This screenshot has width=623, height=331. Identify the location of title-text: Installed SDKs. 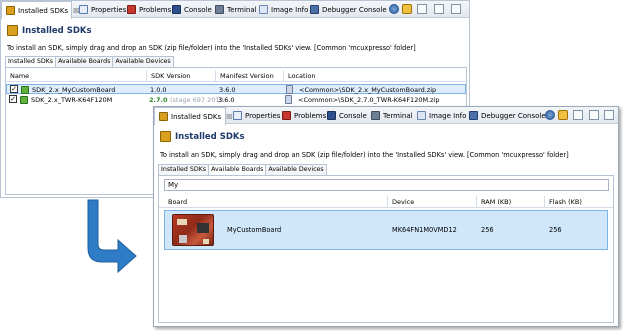
(57, 30).